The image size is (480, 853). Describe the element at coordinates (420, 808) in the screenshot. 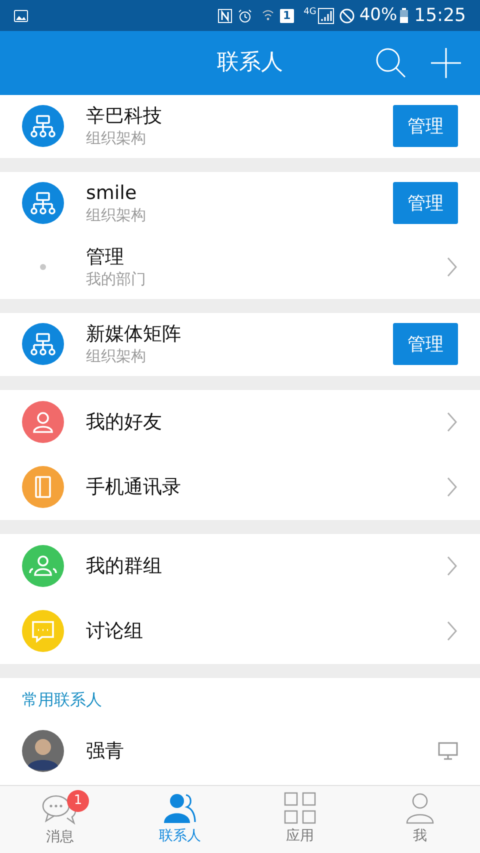

I see `person-icon` at that location.